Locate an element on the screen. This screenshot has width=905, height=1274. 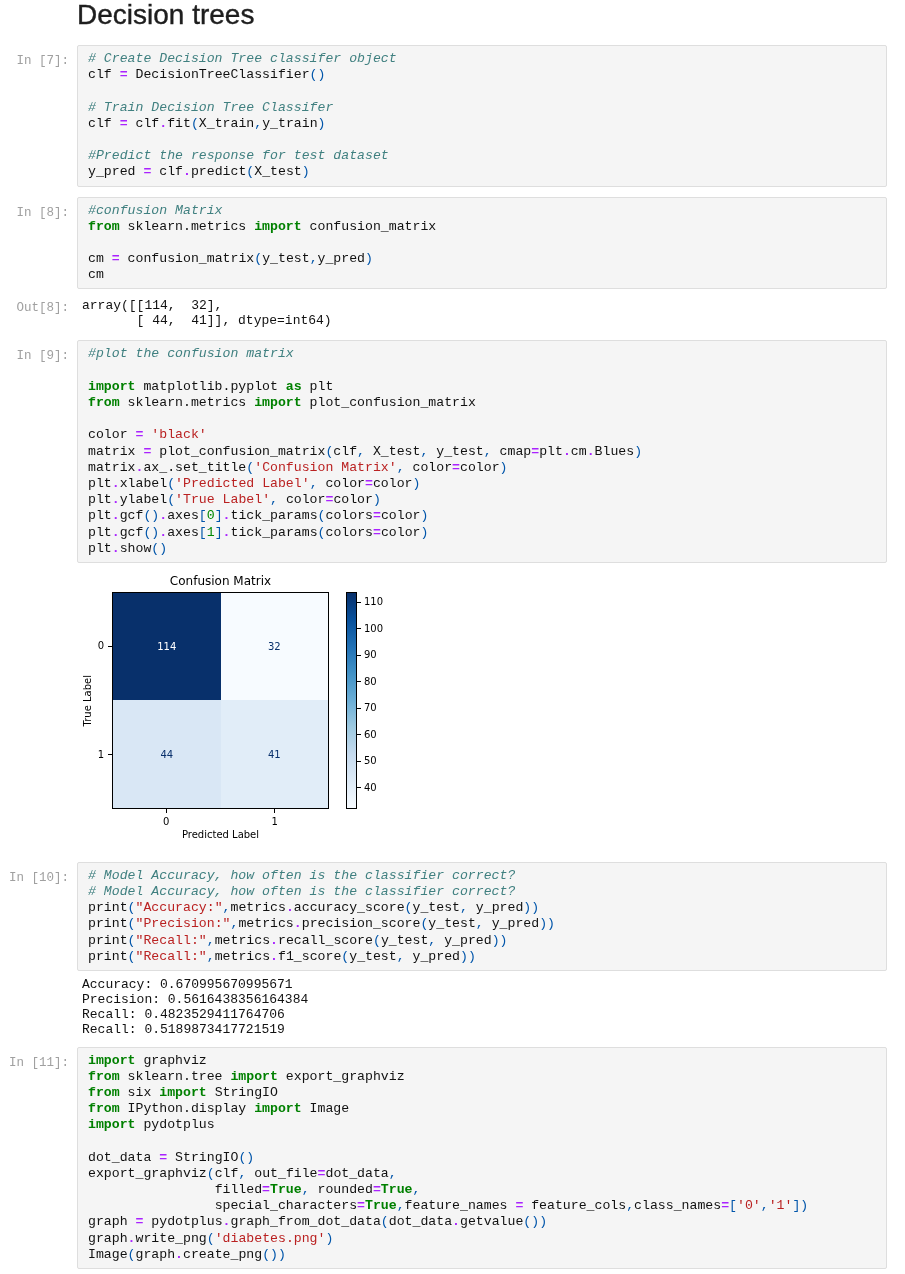
code-line: matrix.ax_.set_title('Confusion Matrix', color=color) is located at coordinates (298, 467).